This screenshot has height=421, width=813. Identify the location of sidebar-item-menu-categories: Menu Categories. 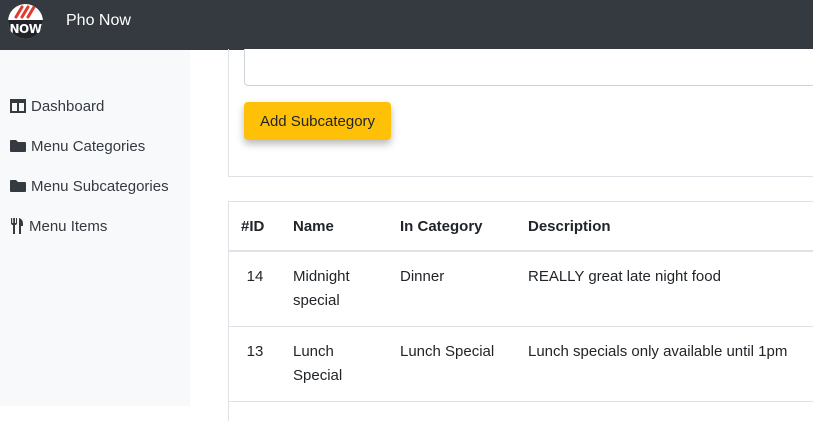
(77, 146).